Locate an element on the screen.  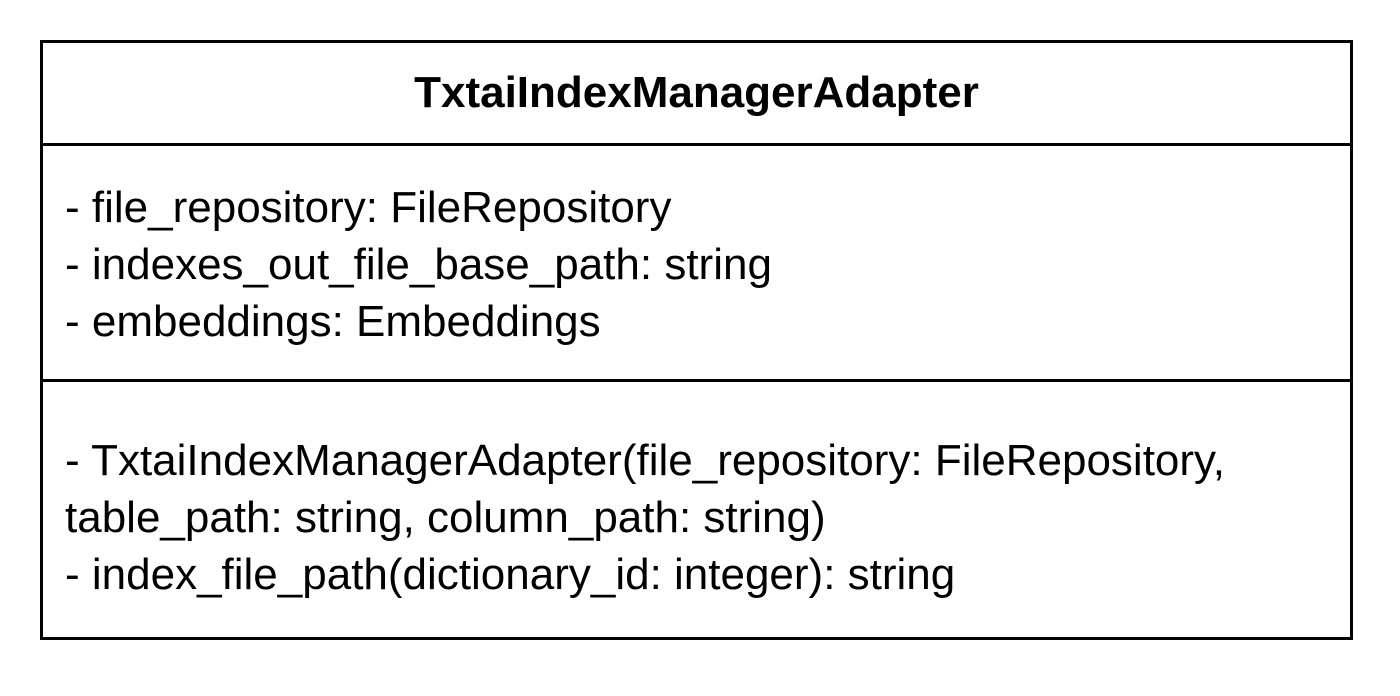
attribute-file-repository: - file_repository: FileRepository is located at coordinates (368, 207).